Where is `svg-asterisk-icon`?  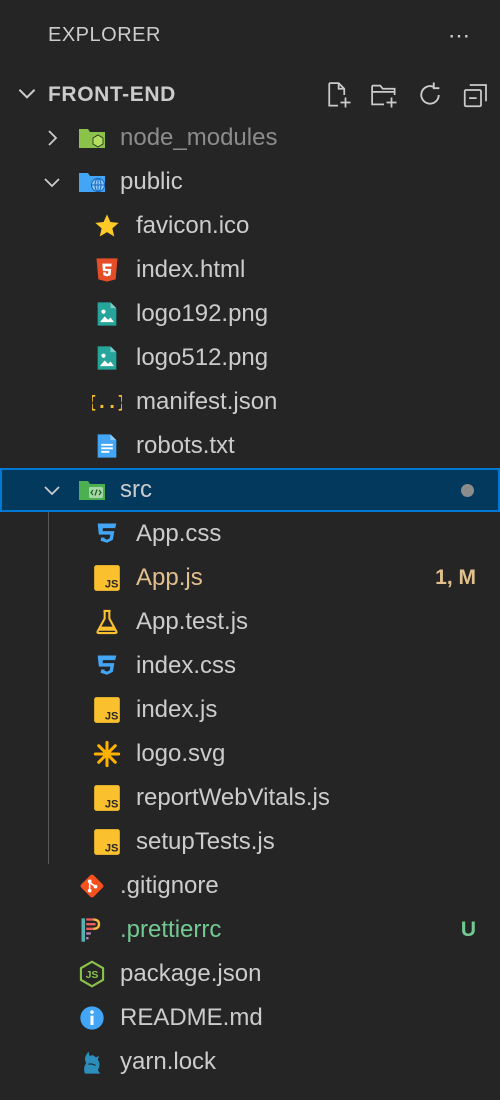
svg-asterisk-icon is located at coordinates (107, 754).